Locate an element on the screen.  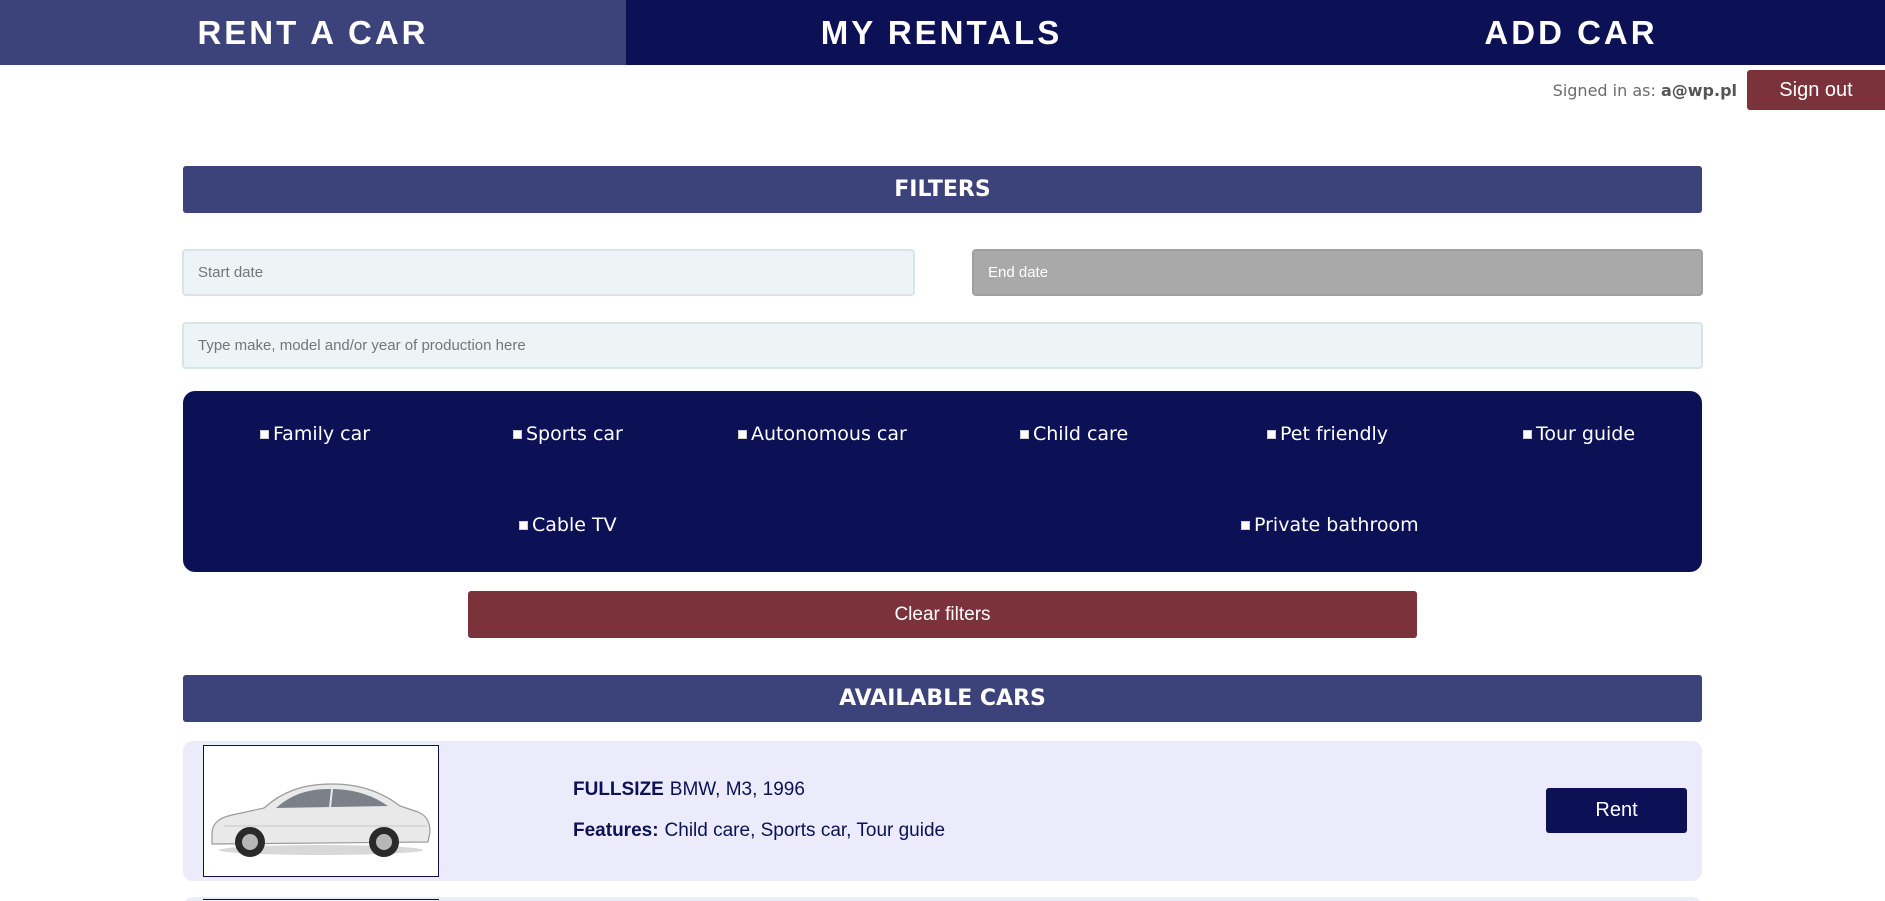
sign-out-button: Sign out is located at coordinates (1816, 90).